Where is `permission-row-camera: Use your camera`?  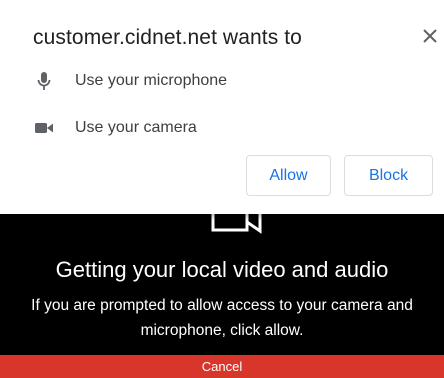
permission-row-camera: Use your camera is located at coordinates (116, 128).